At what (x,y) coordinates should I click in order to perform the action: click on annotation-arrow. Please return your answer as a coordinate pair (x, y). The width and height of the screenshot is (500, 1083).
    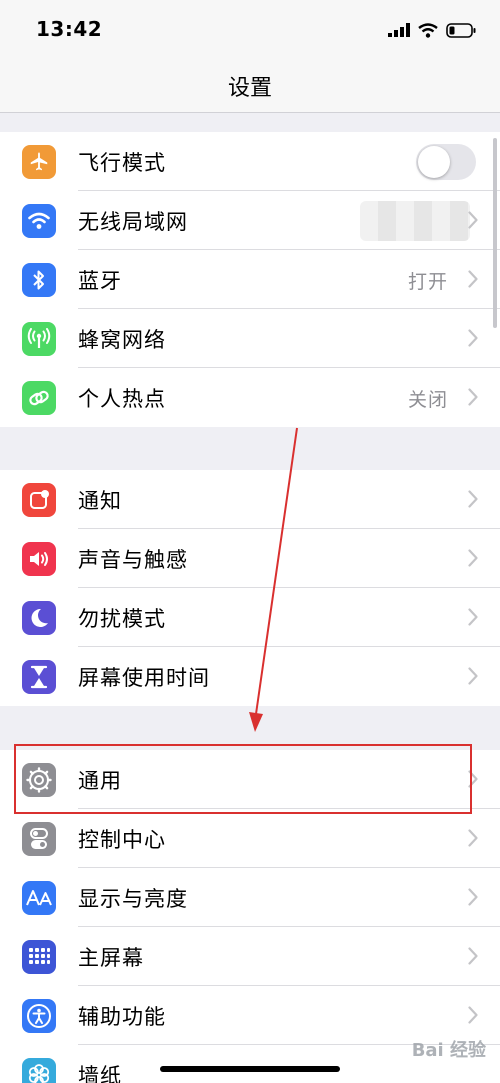
    Looking at the image, I should click on (273, 579).